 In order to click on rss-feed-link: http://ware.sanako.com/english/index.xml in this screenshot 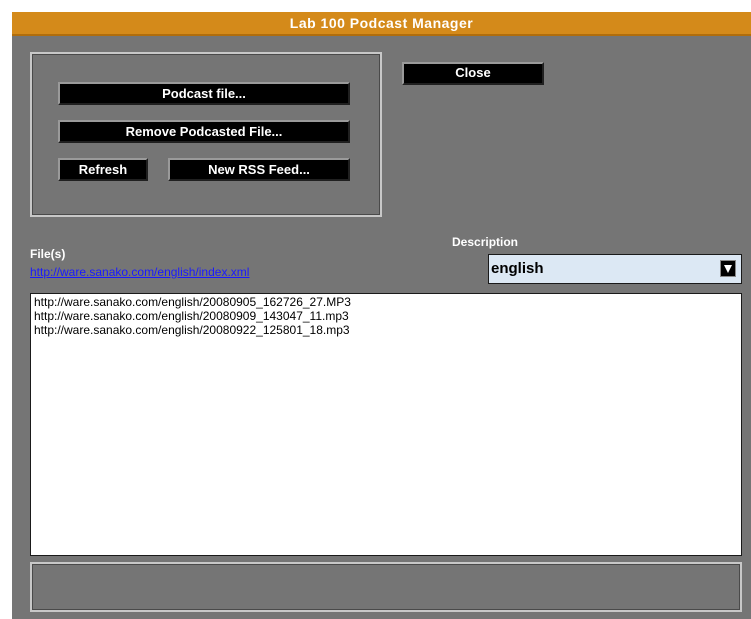, I will do `click(139, 272)`.